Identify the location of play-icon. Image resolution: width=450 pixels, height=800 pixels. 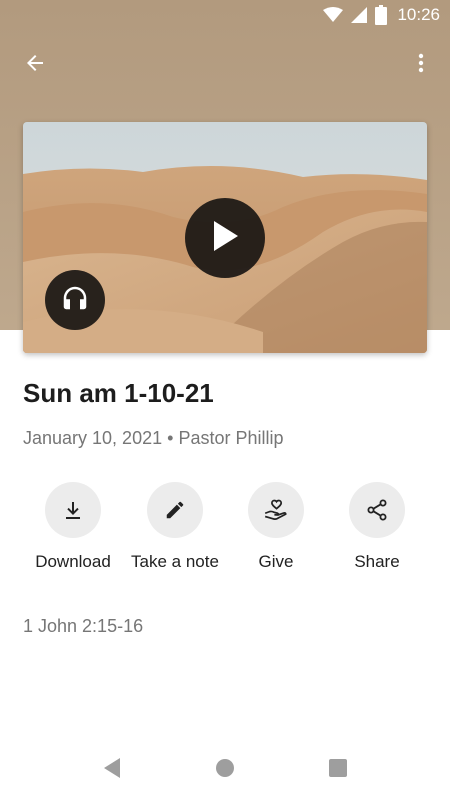
(225, 238).